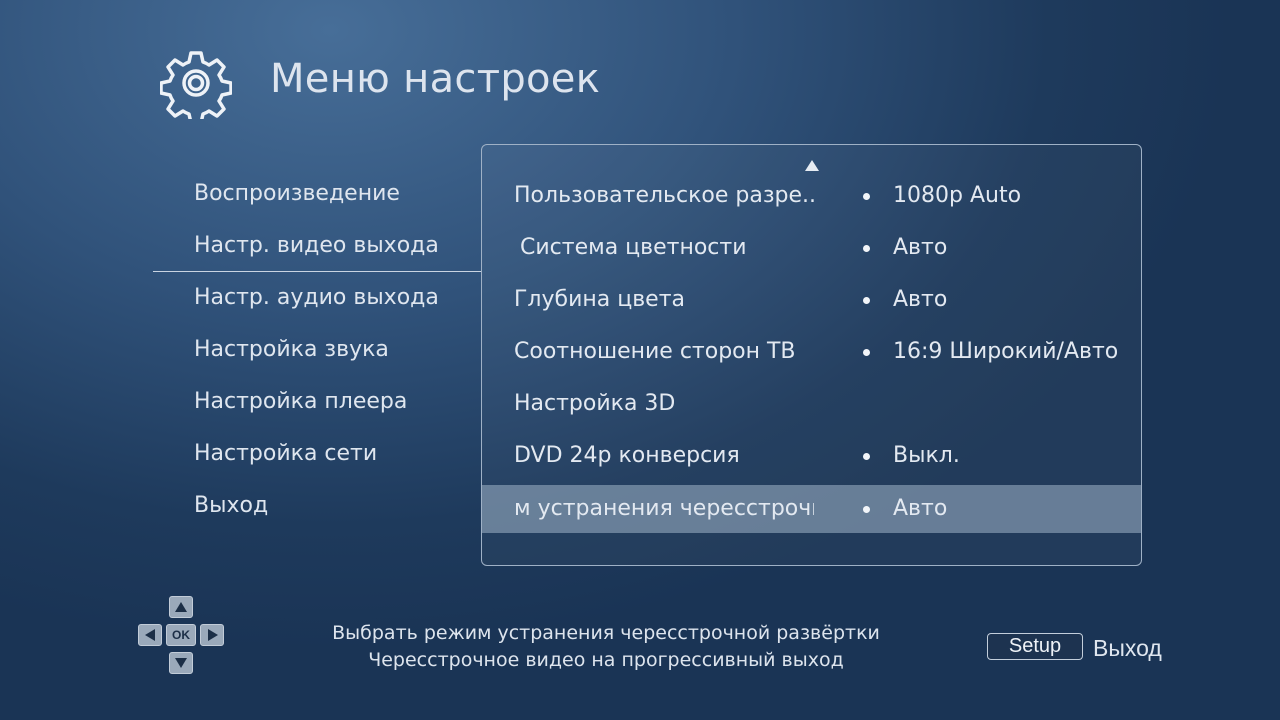 This screenshot has width=1280, height=720. What do you see at coordinates (811, 404) in the screenshot?
I see `setting-row-3d: Настройка 3D` at bounding box center [811, 404].